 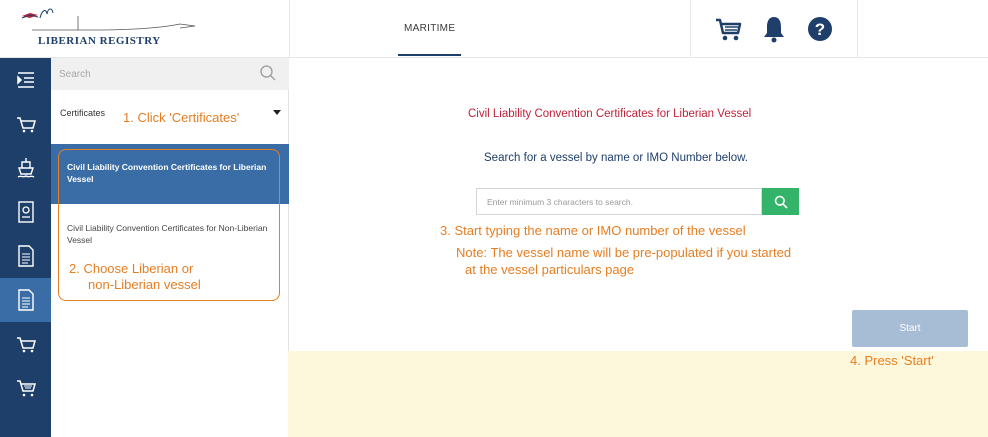 I want to click on left-rail, so click(x=25, y=247).